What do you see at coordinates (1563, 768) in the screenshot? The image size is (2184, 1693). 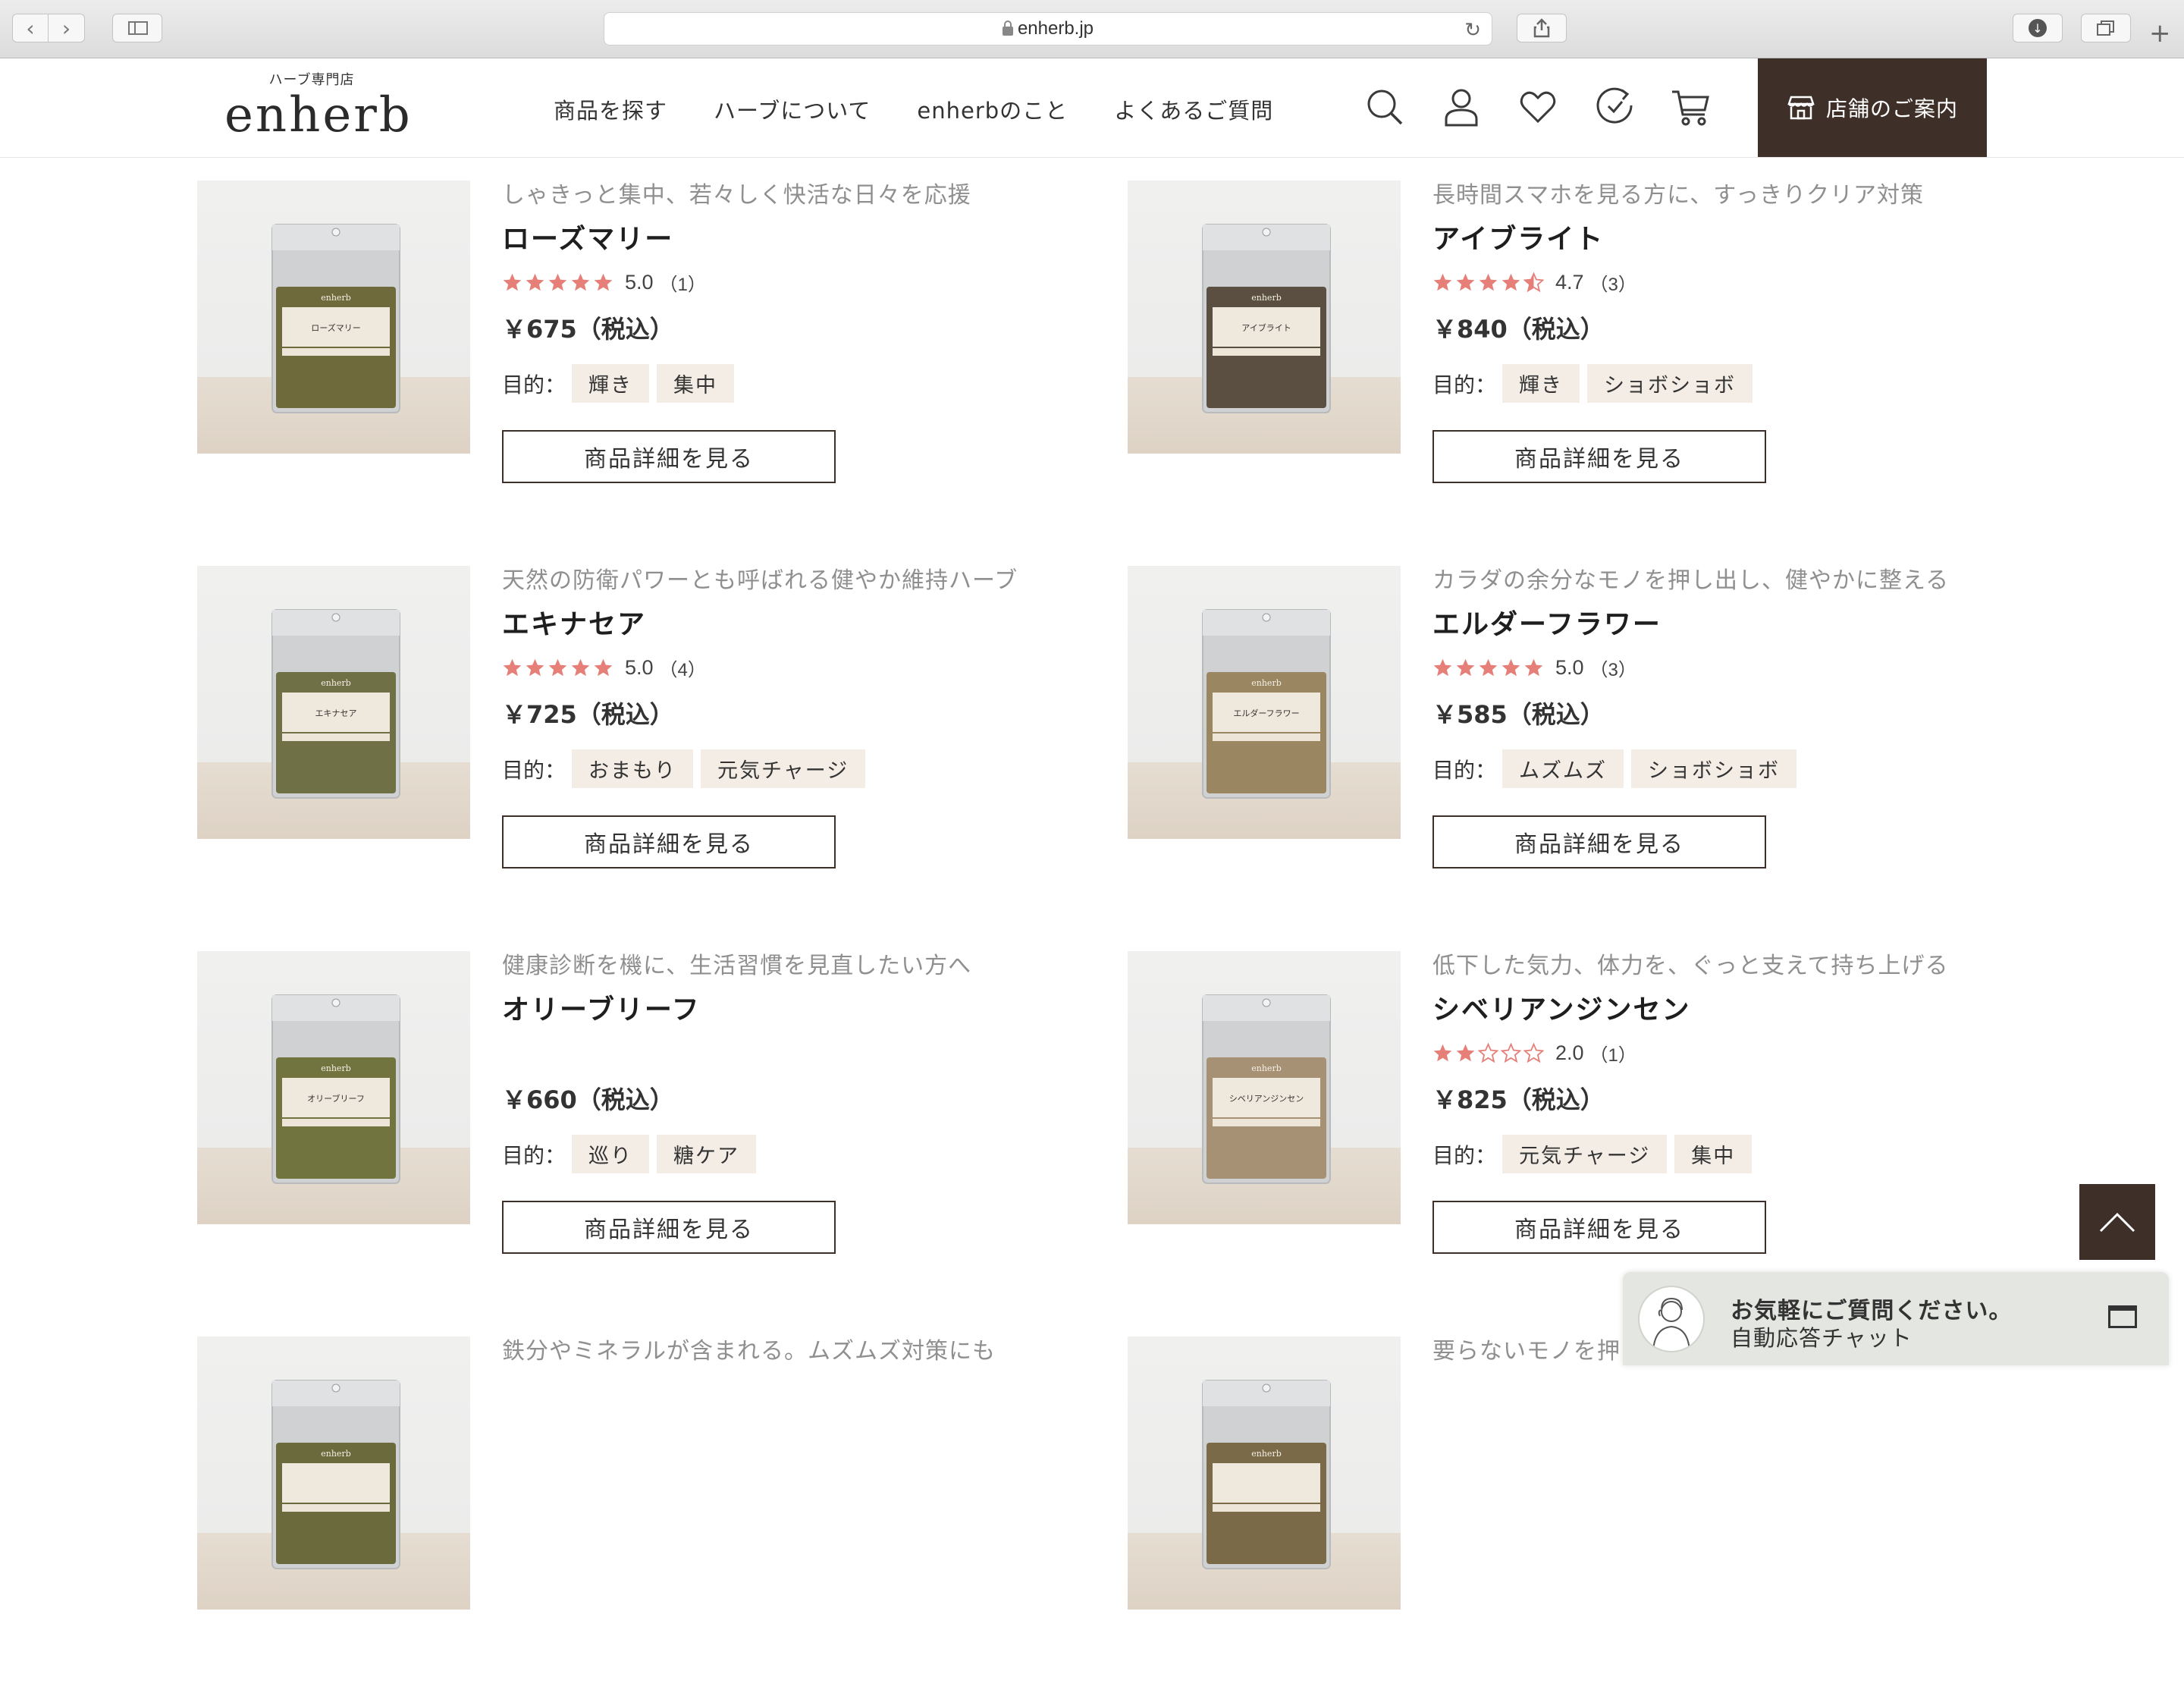 I see `purpose-tag: ムズムズ` at bounding box center [1563, 768].